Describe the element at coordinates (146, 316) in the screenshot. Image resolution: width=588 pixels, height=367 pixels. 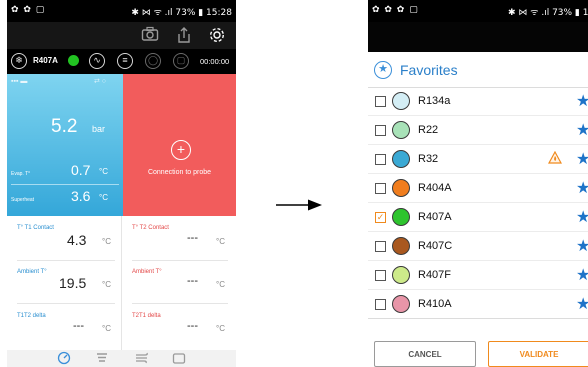
I see `t2t1-delta-label: T2T1 delta` at that location.